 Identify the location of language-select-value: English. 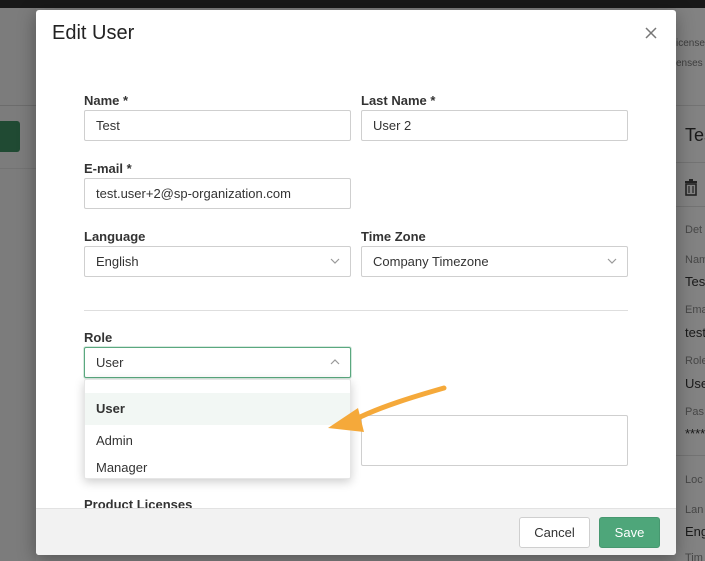
(117, 261).